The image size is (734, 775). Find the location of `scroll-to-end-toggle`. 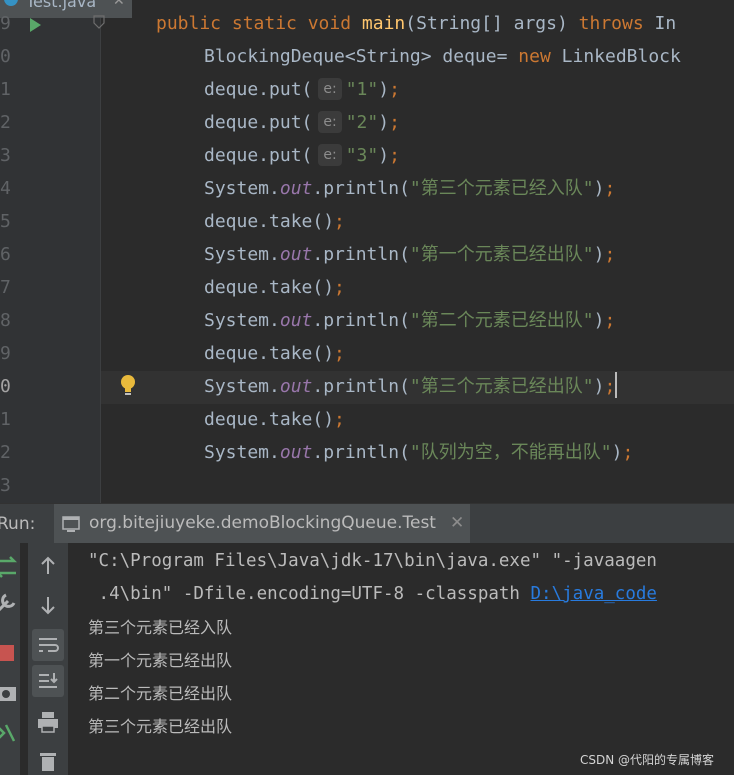

scroll-to-end-toggle is located at coordinates (48, 681).